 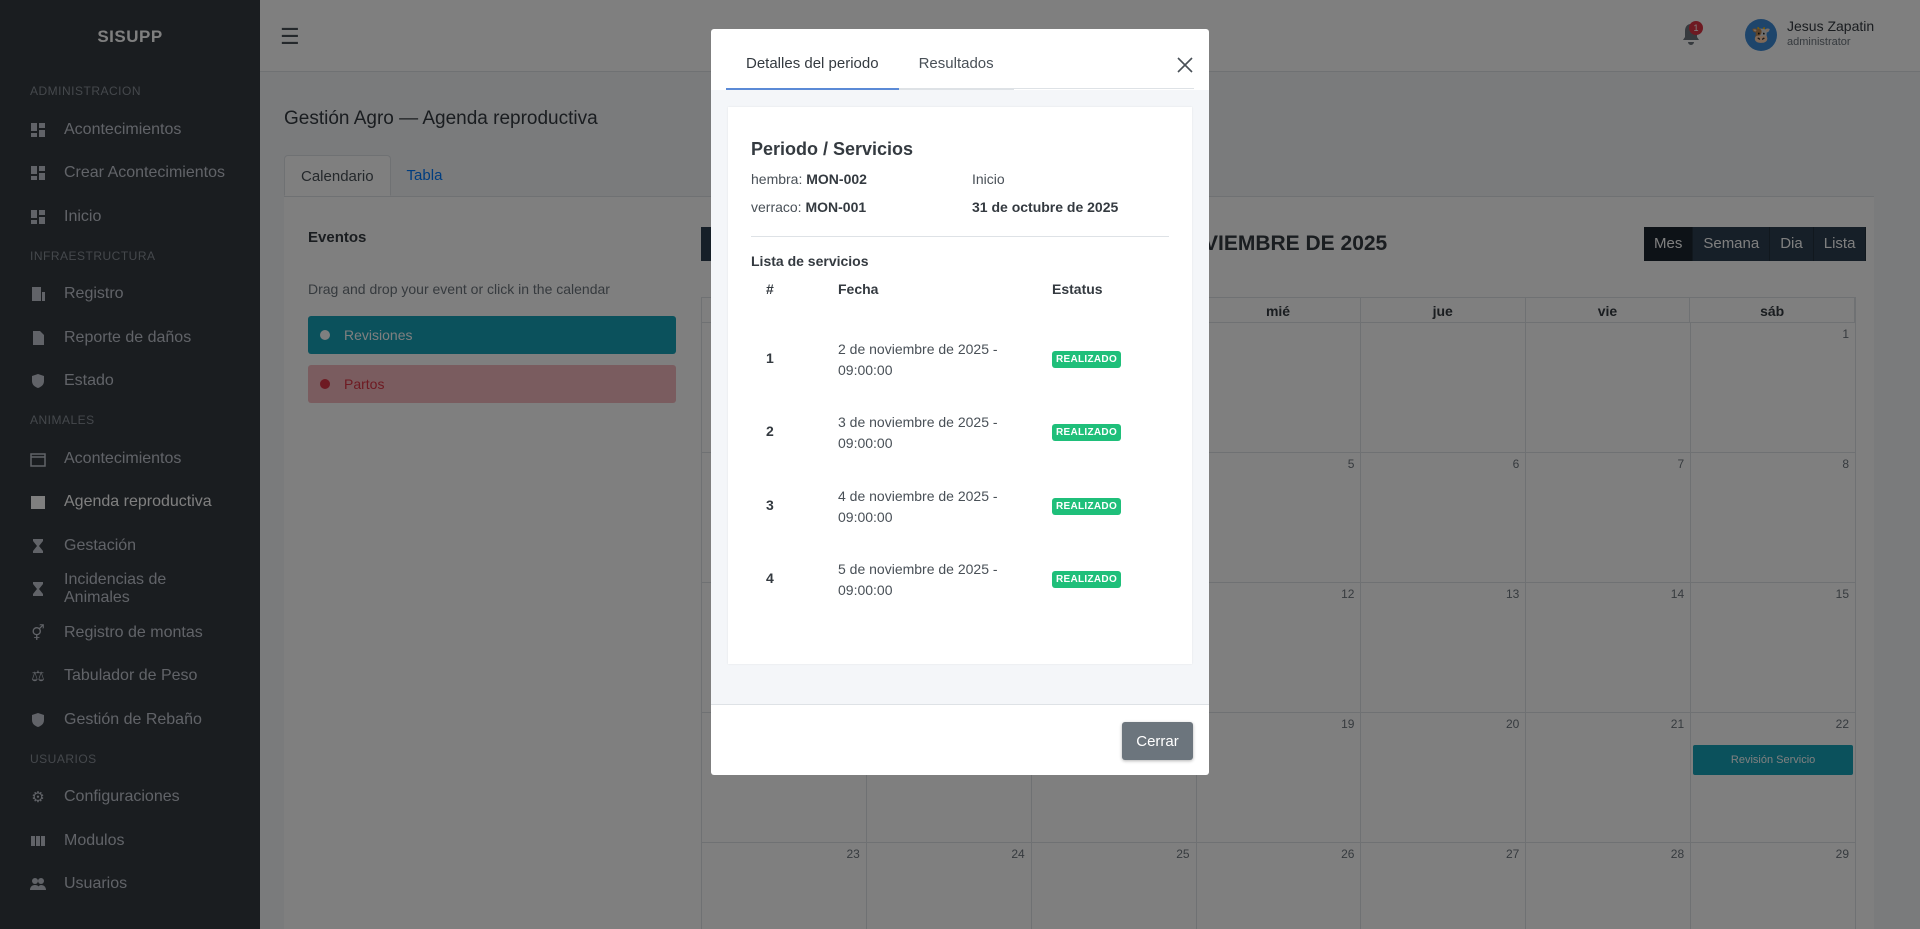 I want to click on column-header-fecha: Fecha, so click(x=858, y=289).